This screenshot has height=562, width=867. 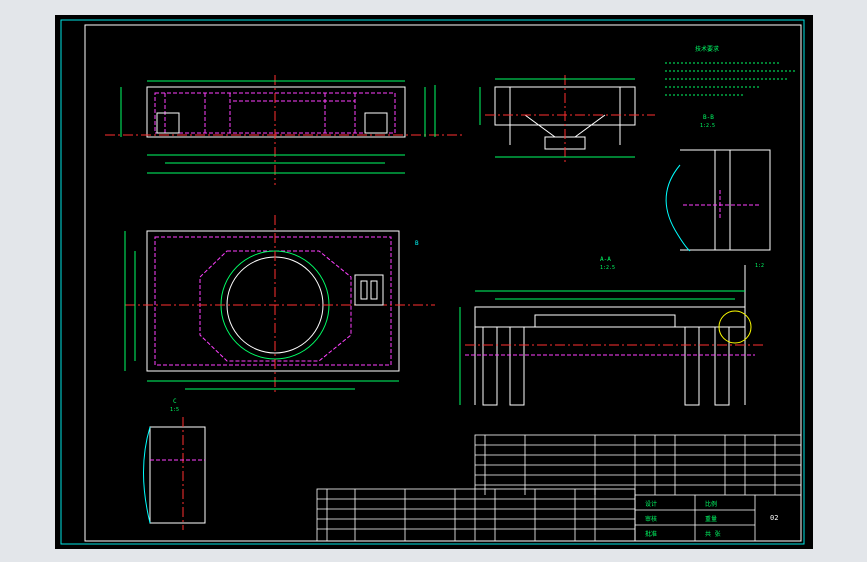 I want to click on plan-view: B, so click(x=279, y=305).